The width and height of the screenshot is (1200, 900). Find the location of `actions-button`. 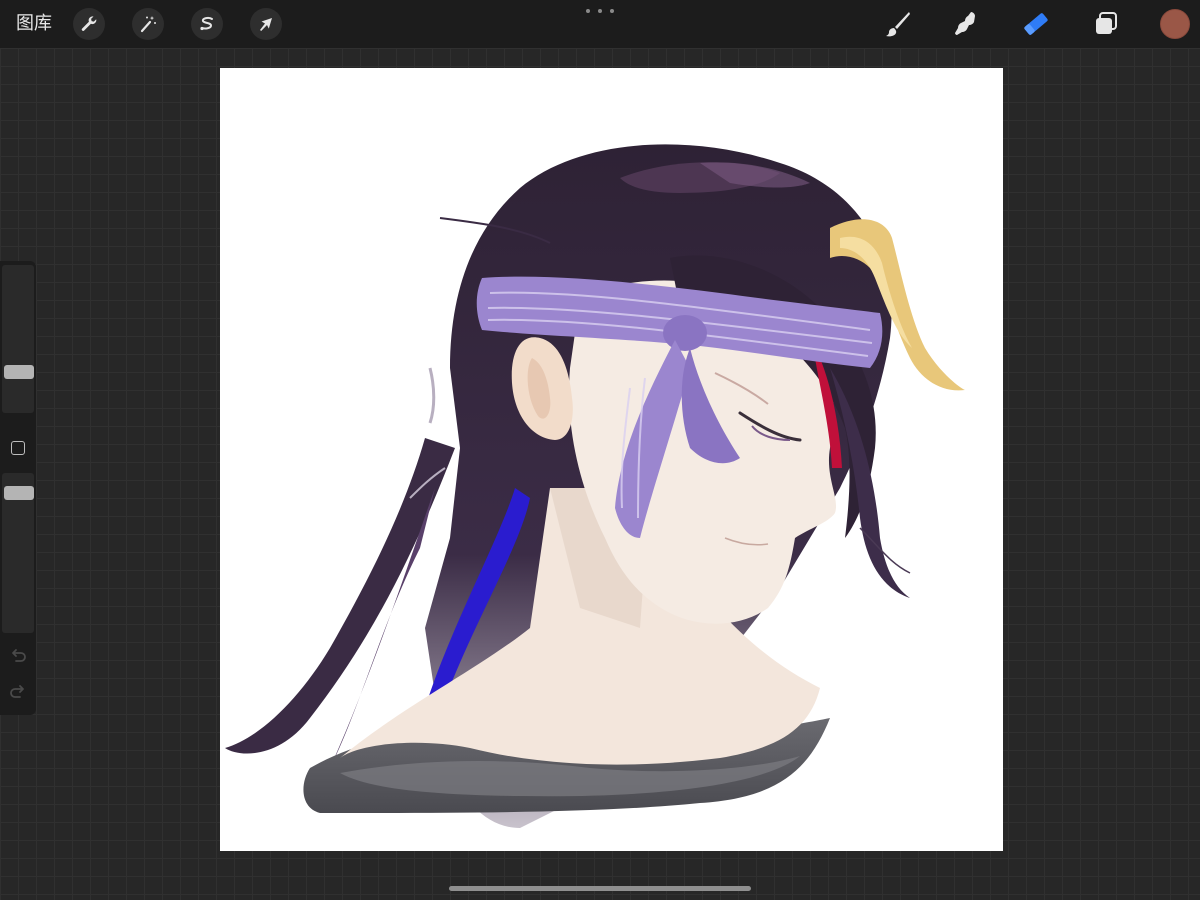

actions-button is located at coordinates (89, 24).